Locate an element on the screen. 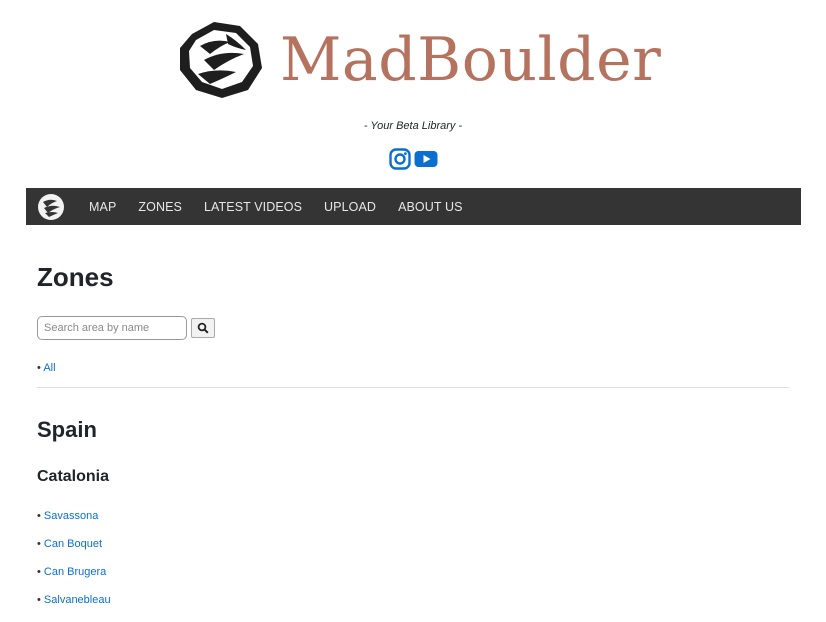 This screenshot has width=826, height=622. all-zones-item: • All is located at coordinates (46, 368).